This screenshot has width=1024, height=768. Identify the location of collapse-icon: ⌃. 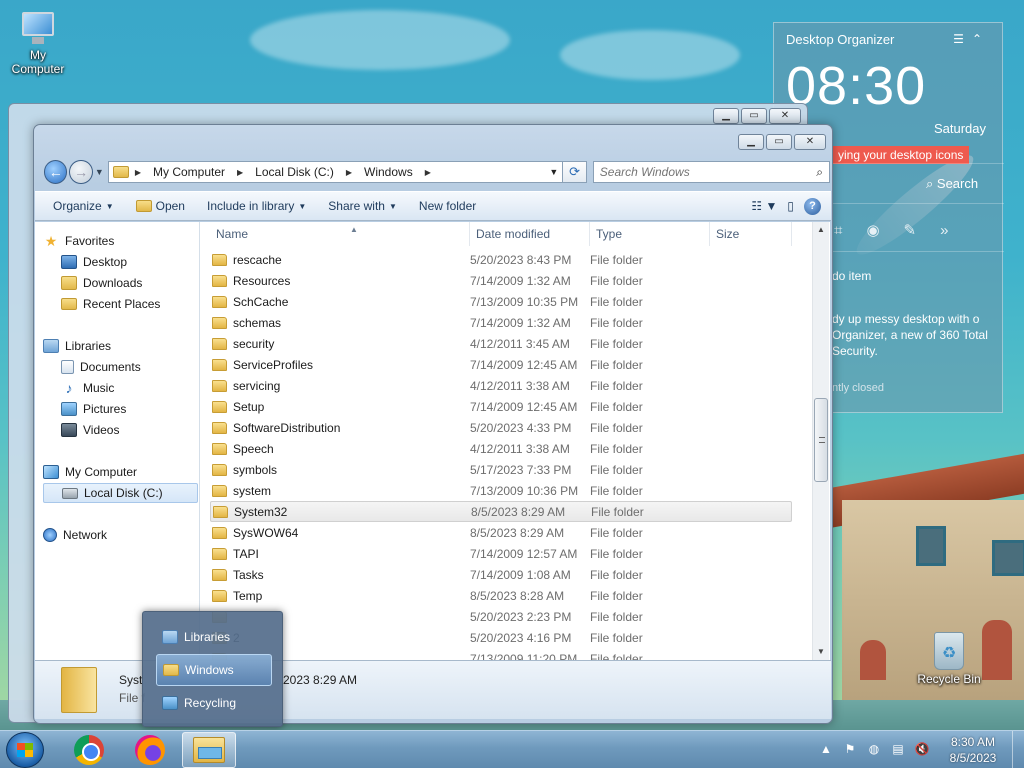
(981, 39).